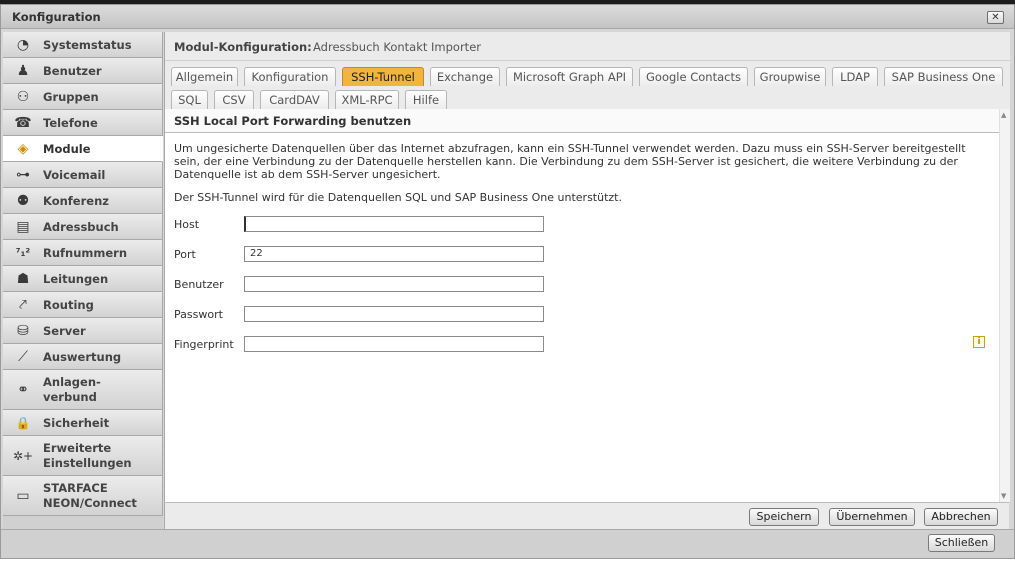 Image resolution: width=1015 pixels, height=561 pixels. What do you see at coordinates (394, 314) in the screenshot?
I see `password-input` at bounding box center [394, 314].